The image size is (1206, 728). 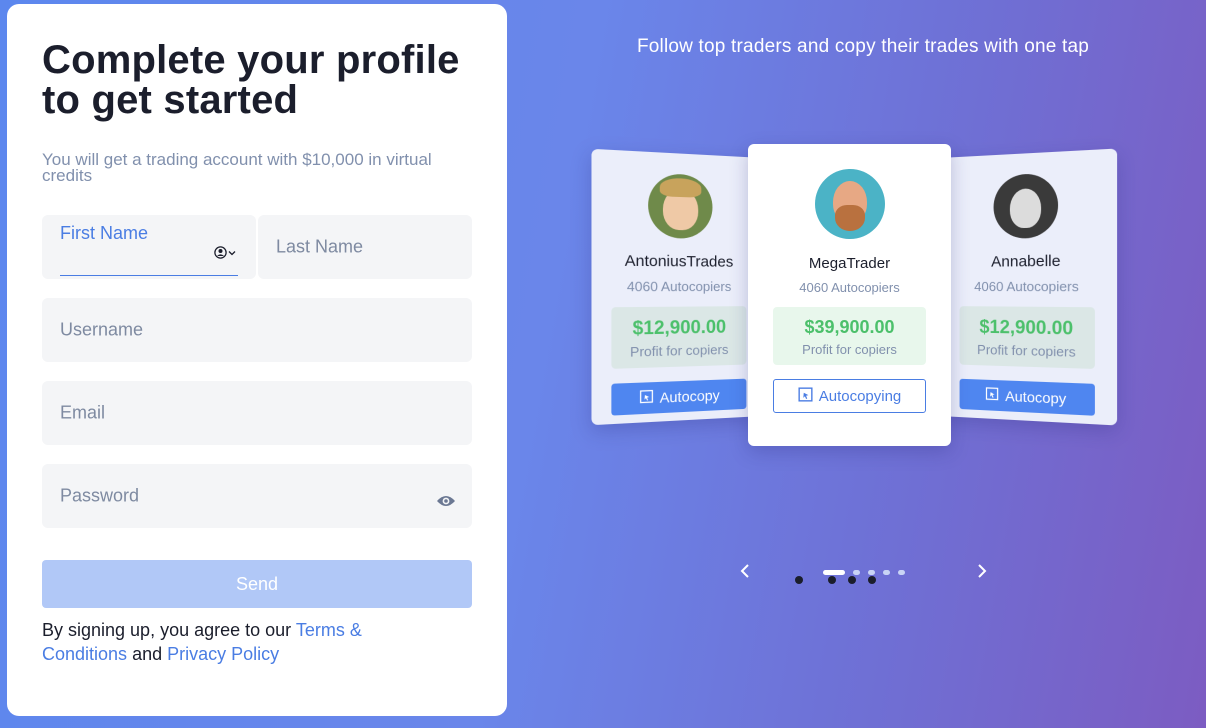 I want to click on trader-name: Annabelle, so click(x=1026, y=261).